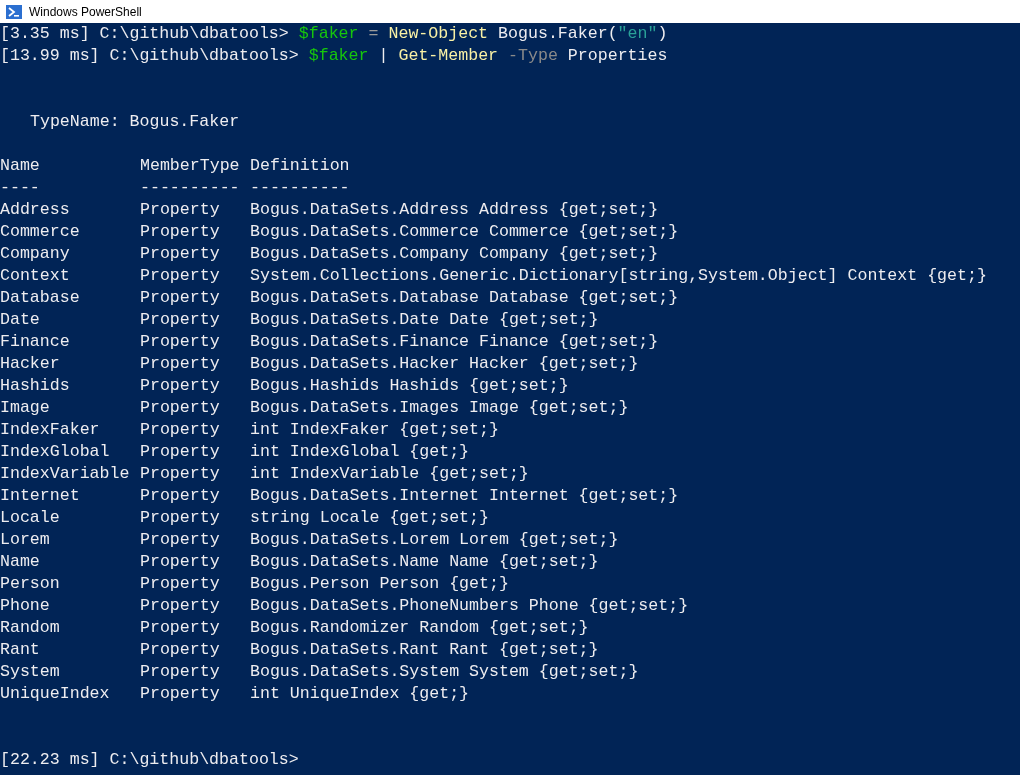 Image resolution: width=1020 pixels, height=775 pixels. Describe the element at coordinates (149, 760) in the screenshot. I see `prompt-text: [22.23 ms] C:\github\dbatools>` at that location.